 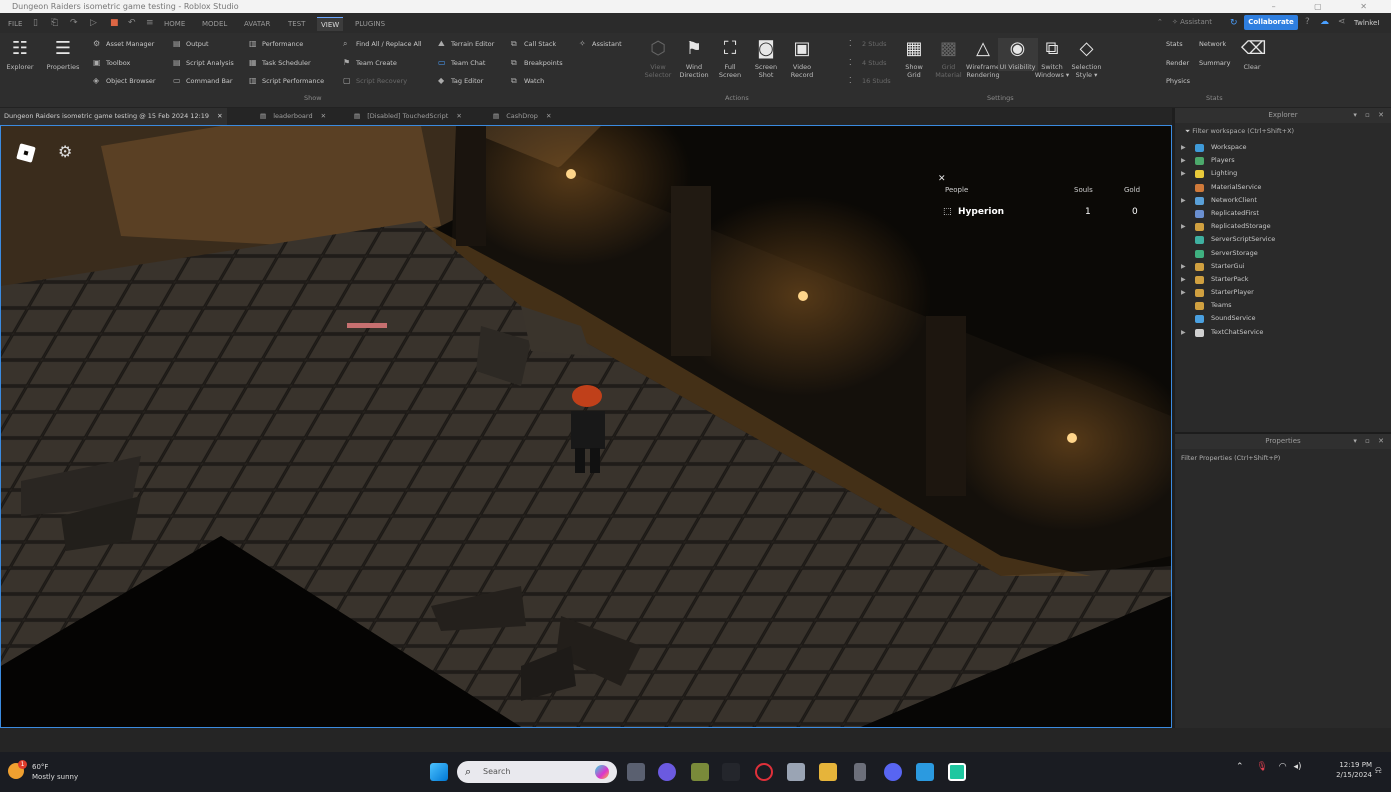 What do you see at coordinates (439, 772) in the screenshot?
I see `start-windows-icon` at bounding box center [439, 772].